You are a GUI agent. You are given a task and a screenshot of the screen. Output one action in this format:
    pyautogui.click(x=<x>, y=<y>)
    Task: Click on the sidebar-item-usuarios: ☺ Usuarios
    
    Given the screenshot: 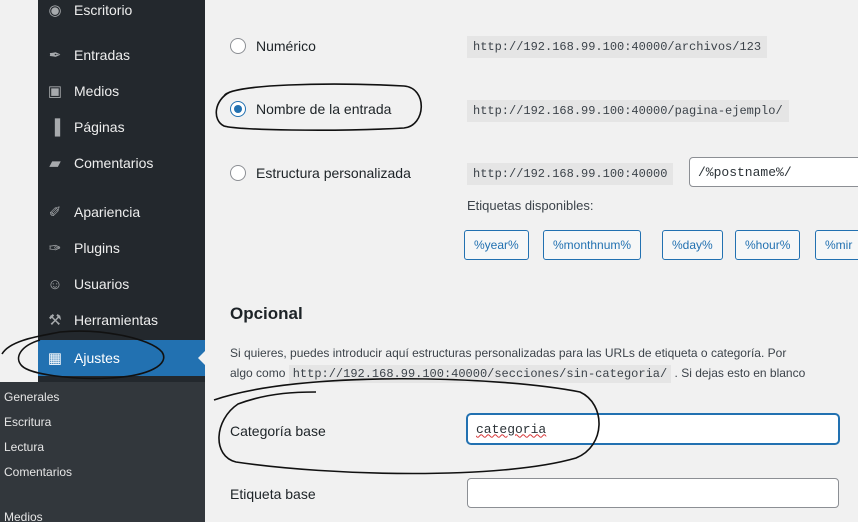 What is the action you would take?
    pyautogui.click(x=121, y=284)
    